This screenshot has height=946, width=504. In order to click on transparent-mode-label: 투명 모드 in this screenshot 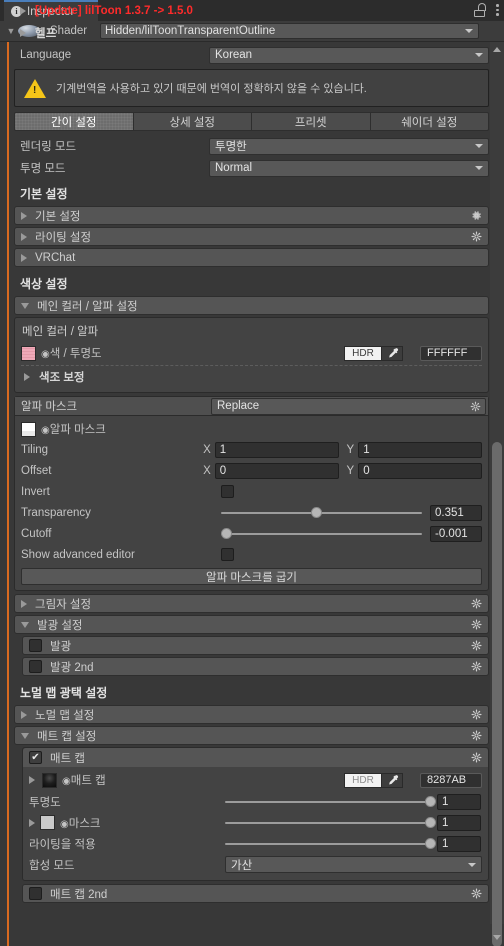, I will do `click(43, 169)`.